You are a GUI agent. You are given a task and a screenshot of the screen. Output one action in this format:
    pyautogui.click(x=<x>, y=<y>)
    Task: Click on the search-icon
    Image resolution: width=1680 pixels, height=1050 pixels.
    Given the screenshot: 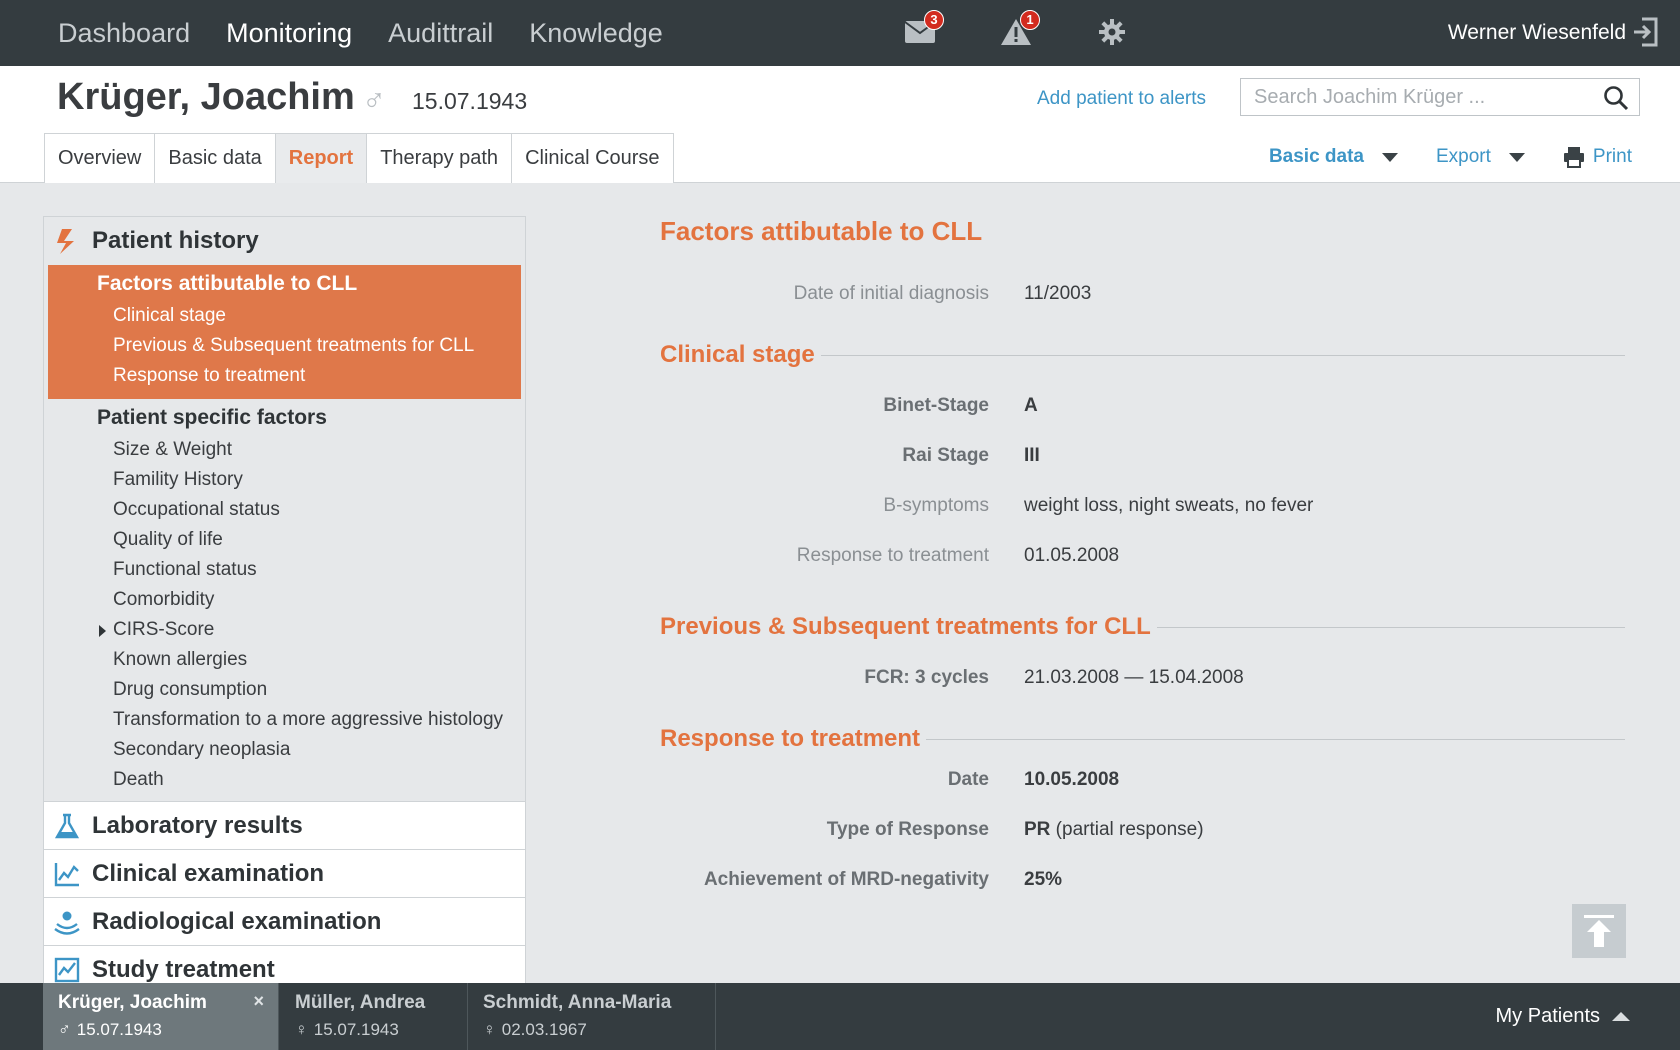 What is the action you would take?
    pyautogui.click(x=1616, y=98)
    